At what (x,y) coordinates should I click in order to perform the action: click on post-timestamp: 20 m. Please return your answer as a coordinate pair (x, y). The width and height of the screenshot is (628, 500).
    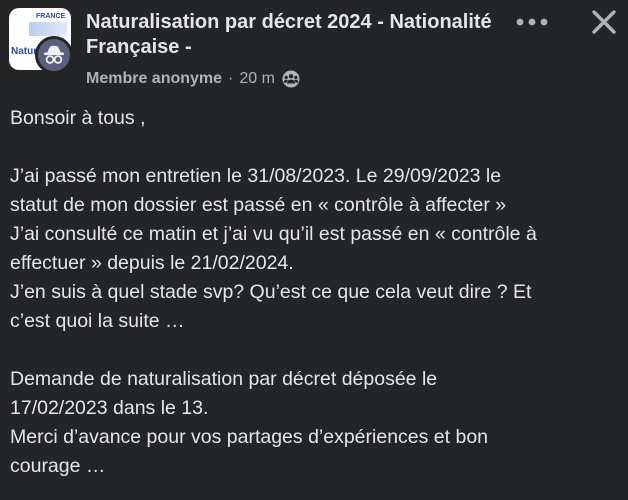
    Looking at the image, I should click on (257, 79).